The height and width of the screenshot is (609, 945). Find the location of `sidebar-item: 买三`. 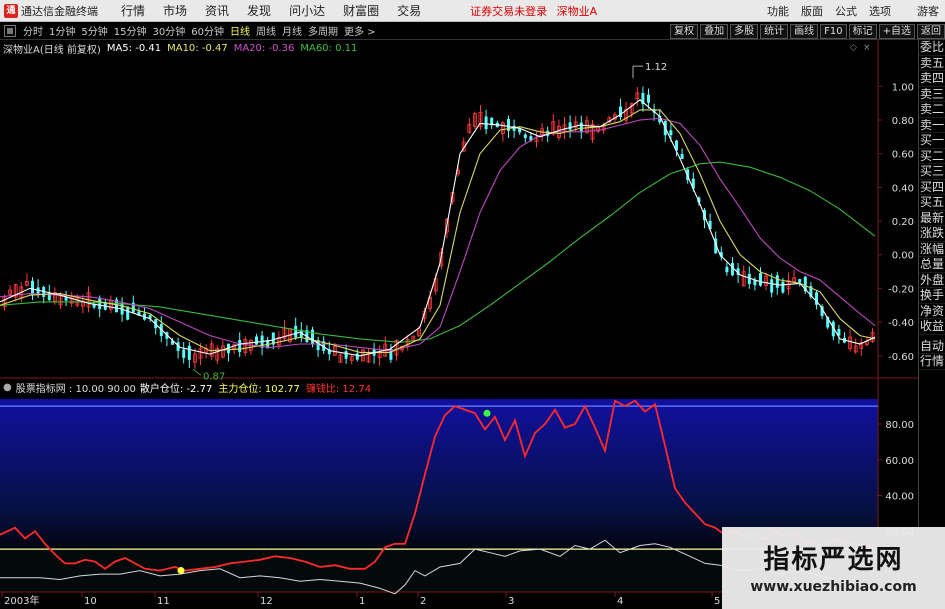

sidebar-item: 买三 is located at coordinates (932, 172).